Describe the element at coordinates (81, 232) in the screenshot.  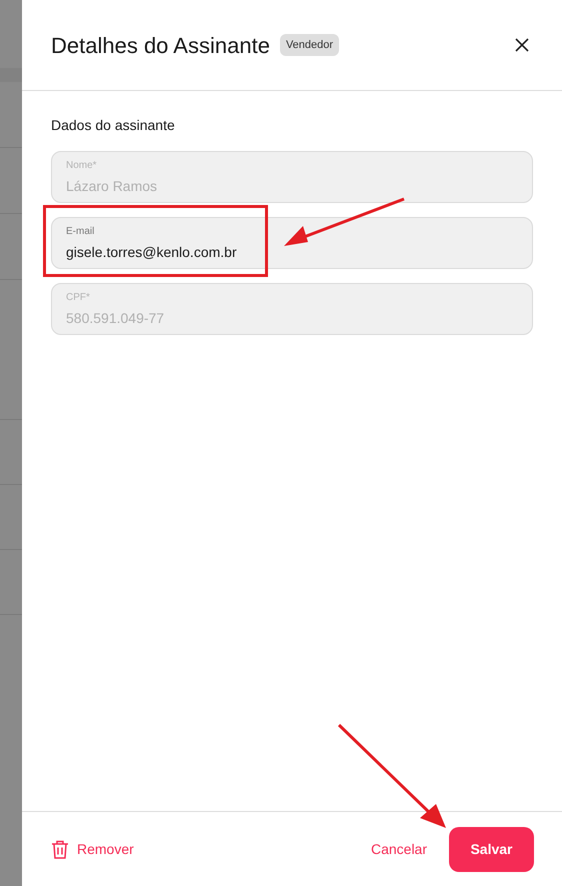
I see `field-label: E-mail` at that location.